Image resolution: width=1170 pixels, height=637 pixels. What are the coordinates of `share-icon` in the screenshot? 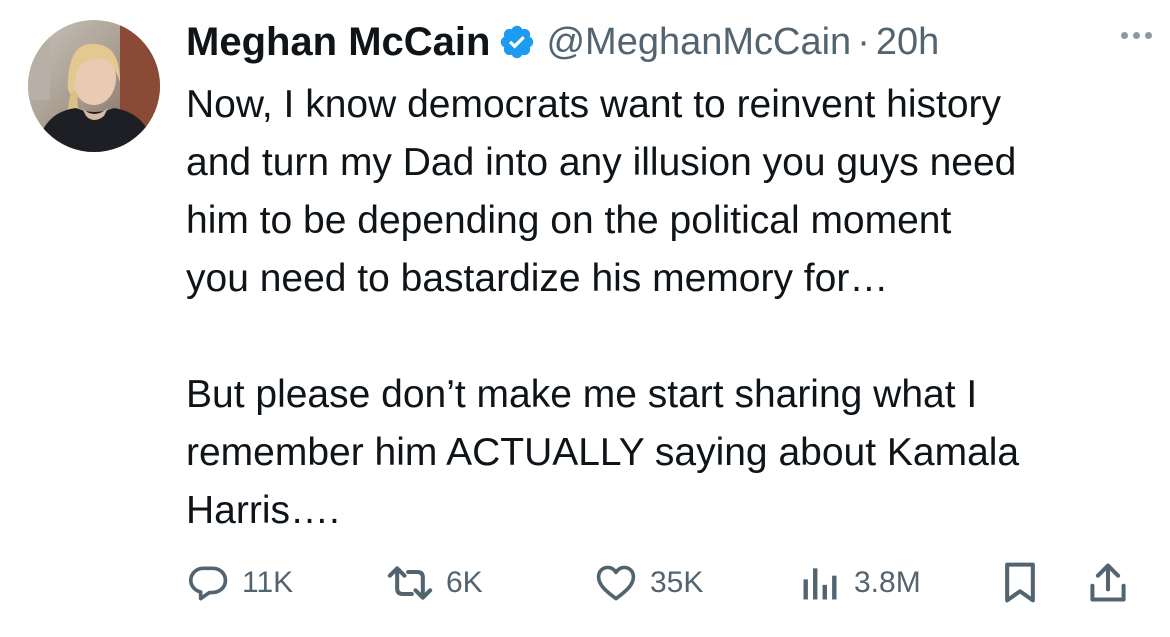 It's located at (1108, 583).